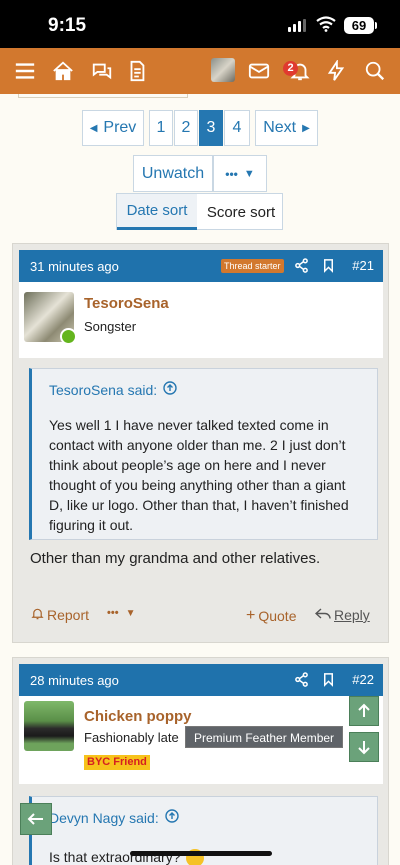 The height and width of the screenshot is (865, 400). What do you see at coordinates (200, 71) in the screenshot?
I see `top-nav-bar: 2` at bounding box center [200, 71].